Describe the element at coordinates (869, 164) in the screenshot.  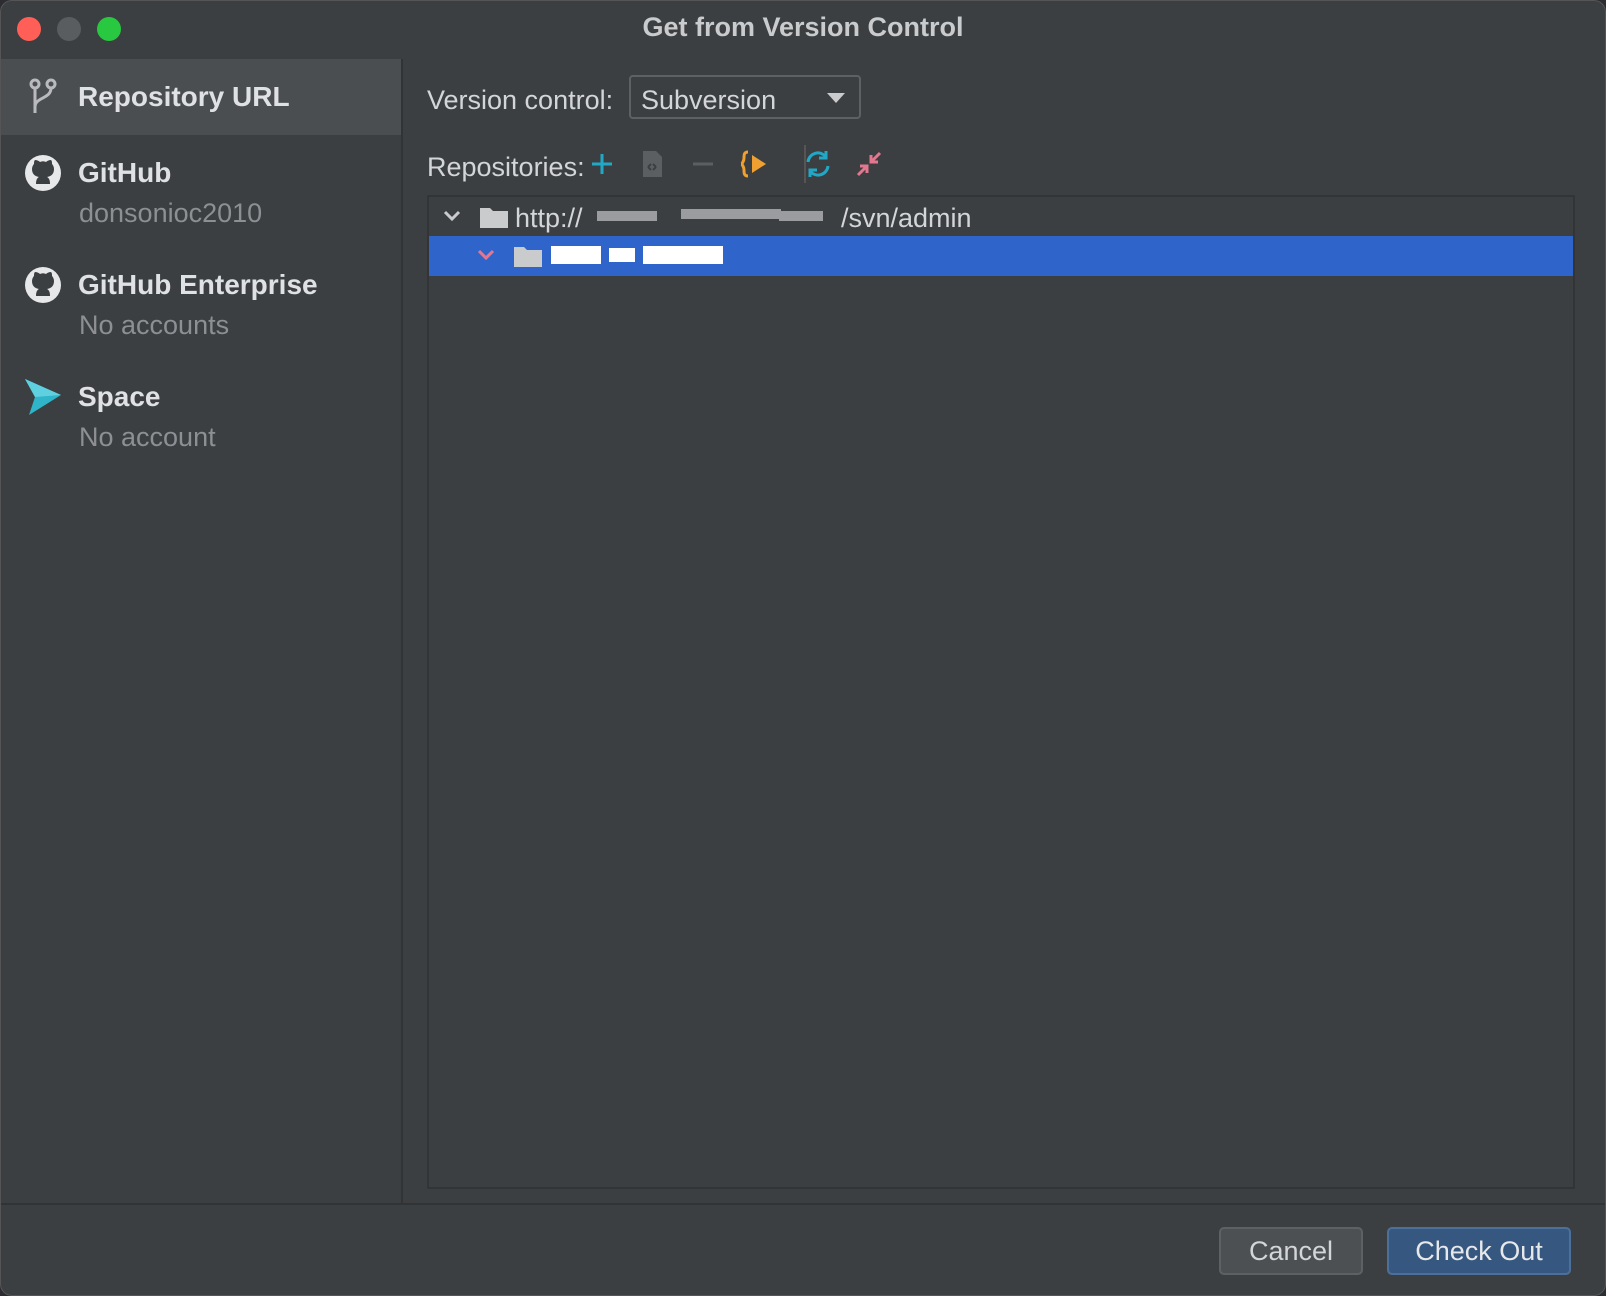
I see `collapse-icon` at that location.